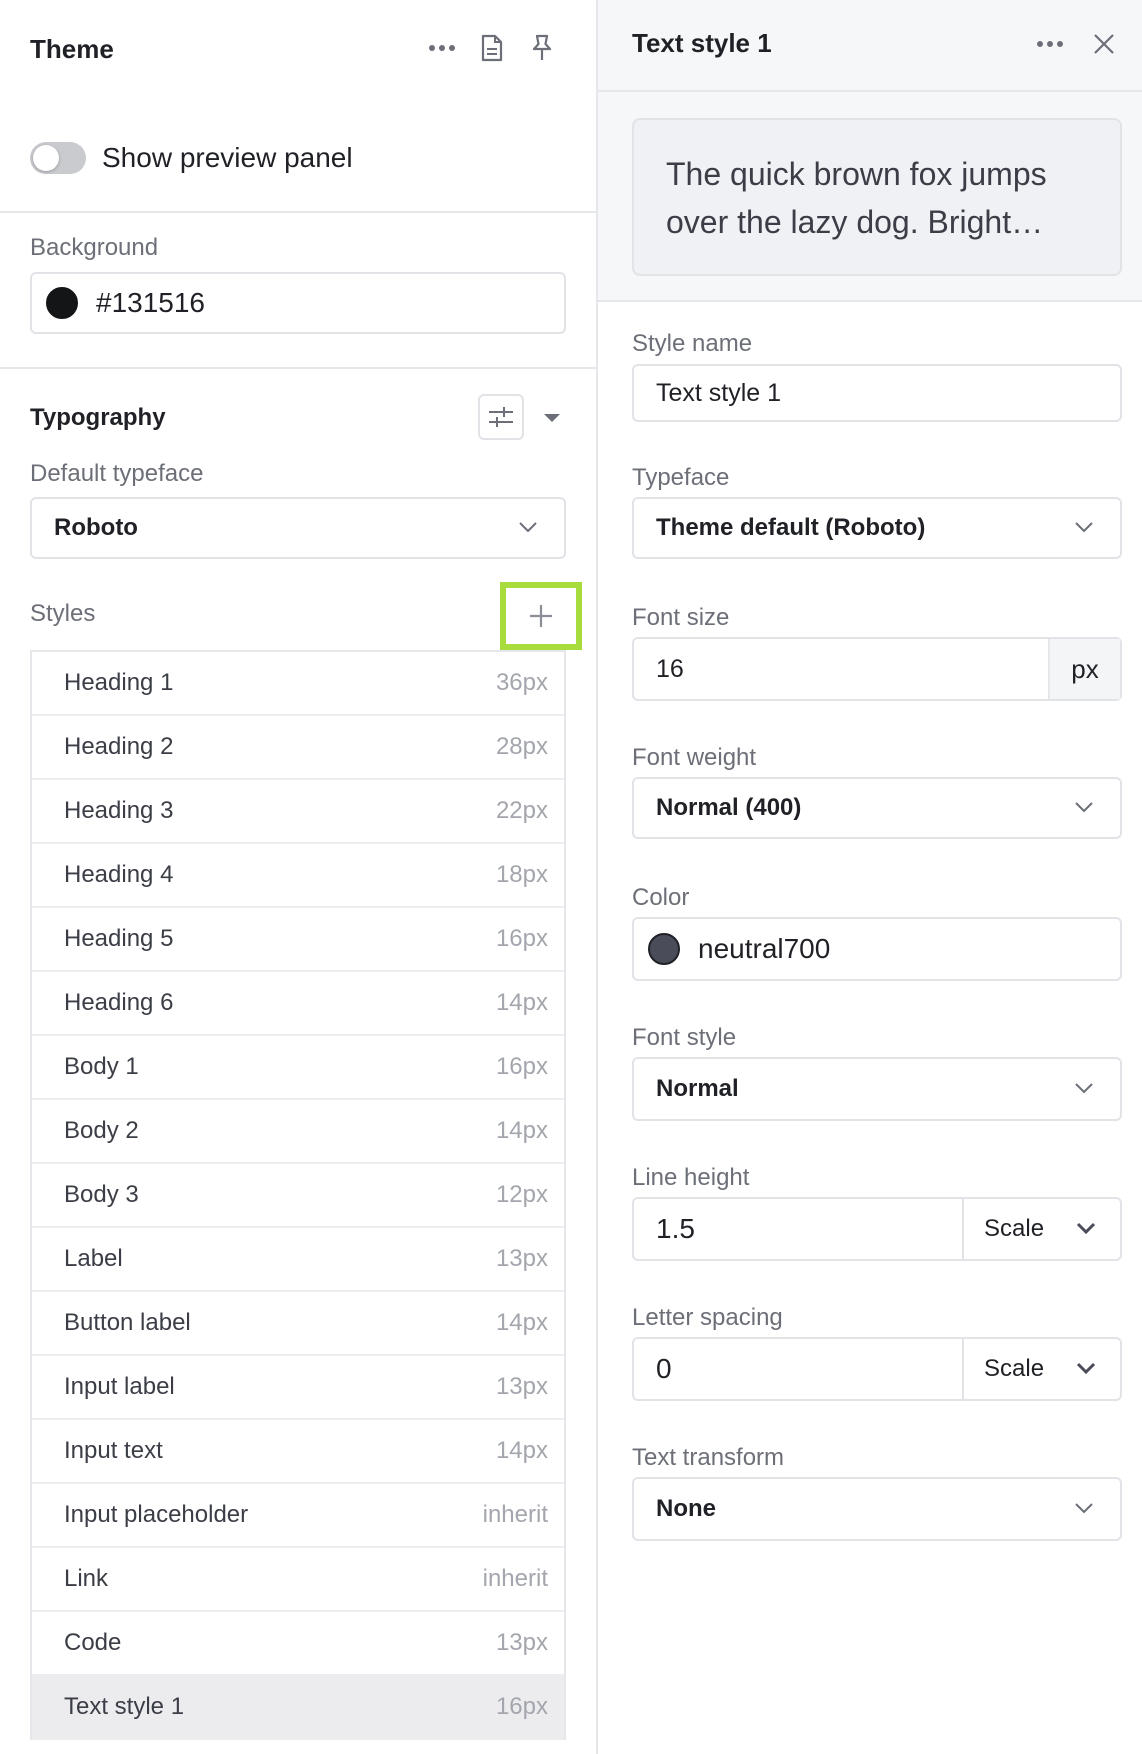 The width and height of the screenshot is (1142, 1754). Describe the element at coordinates (877, 808) in the screenshot. I see `font-weight-select: Normal (400)` at that location.